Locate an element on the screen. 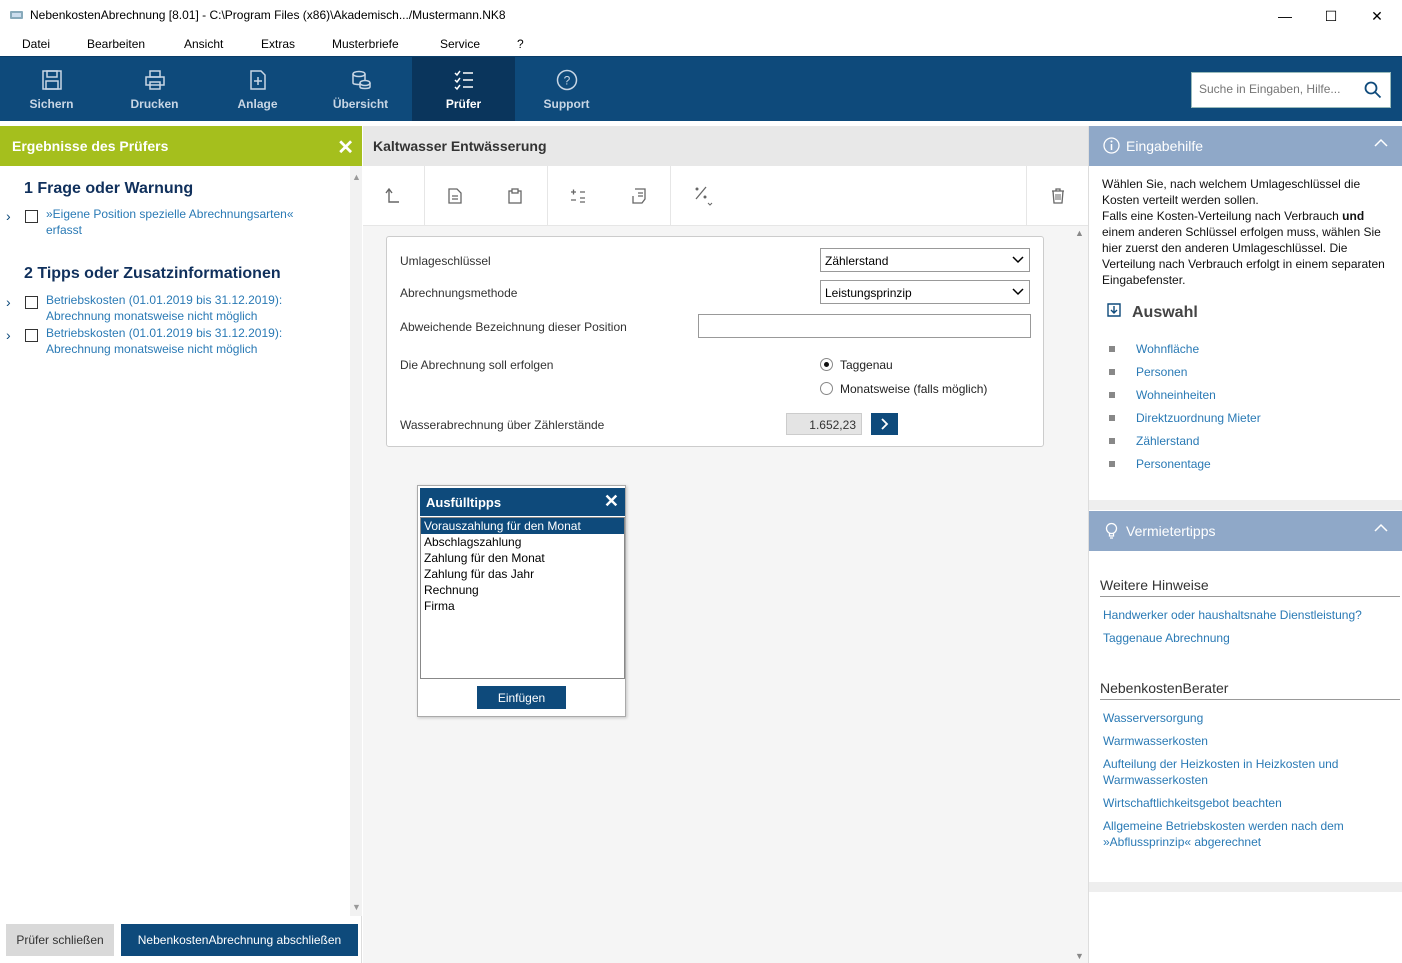 This screenshot has height=963, width=1402. clipboard-icon is located at coordinates (515, 196).